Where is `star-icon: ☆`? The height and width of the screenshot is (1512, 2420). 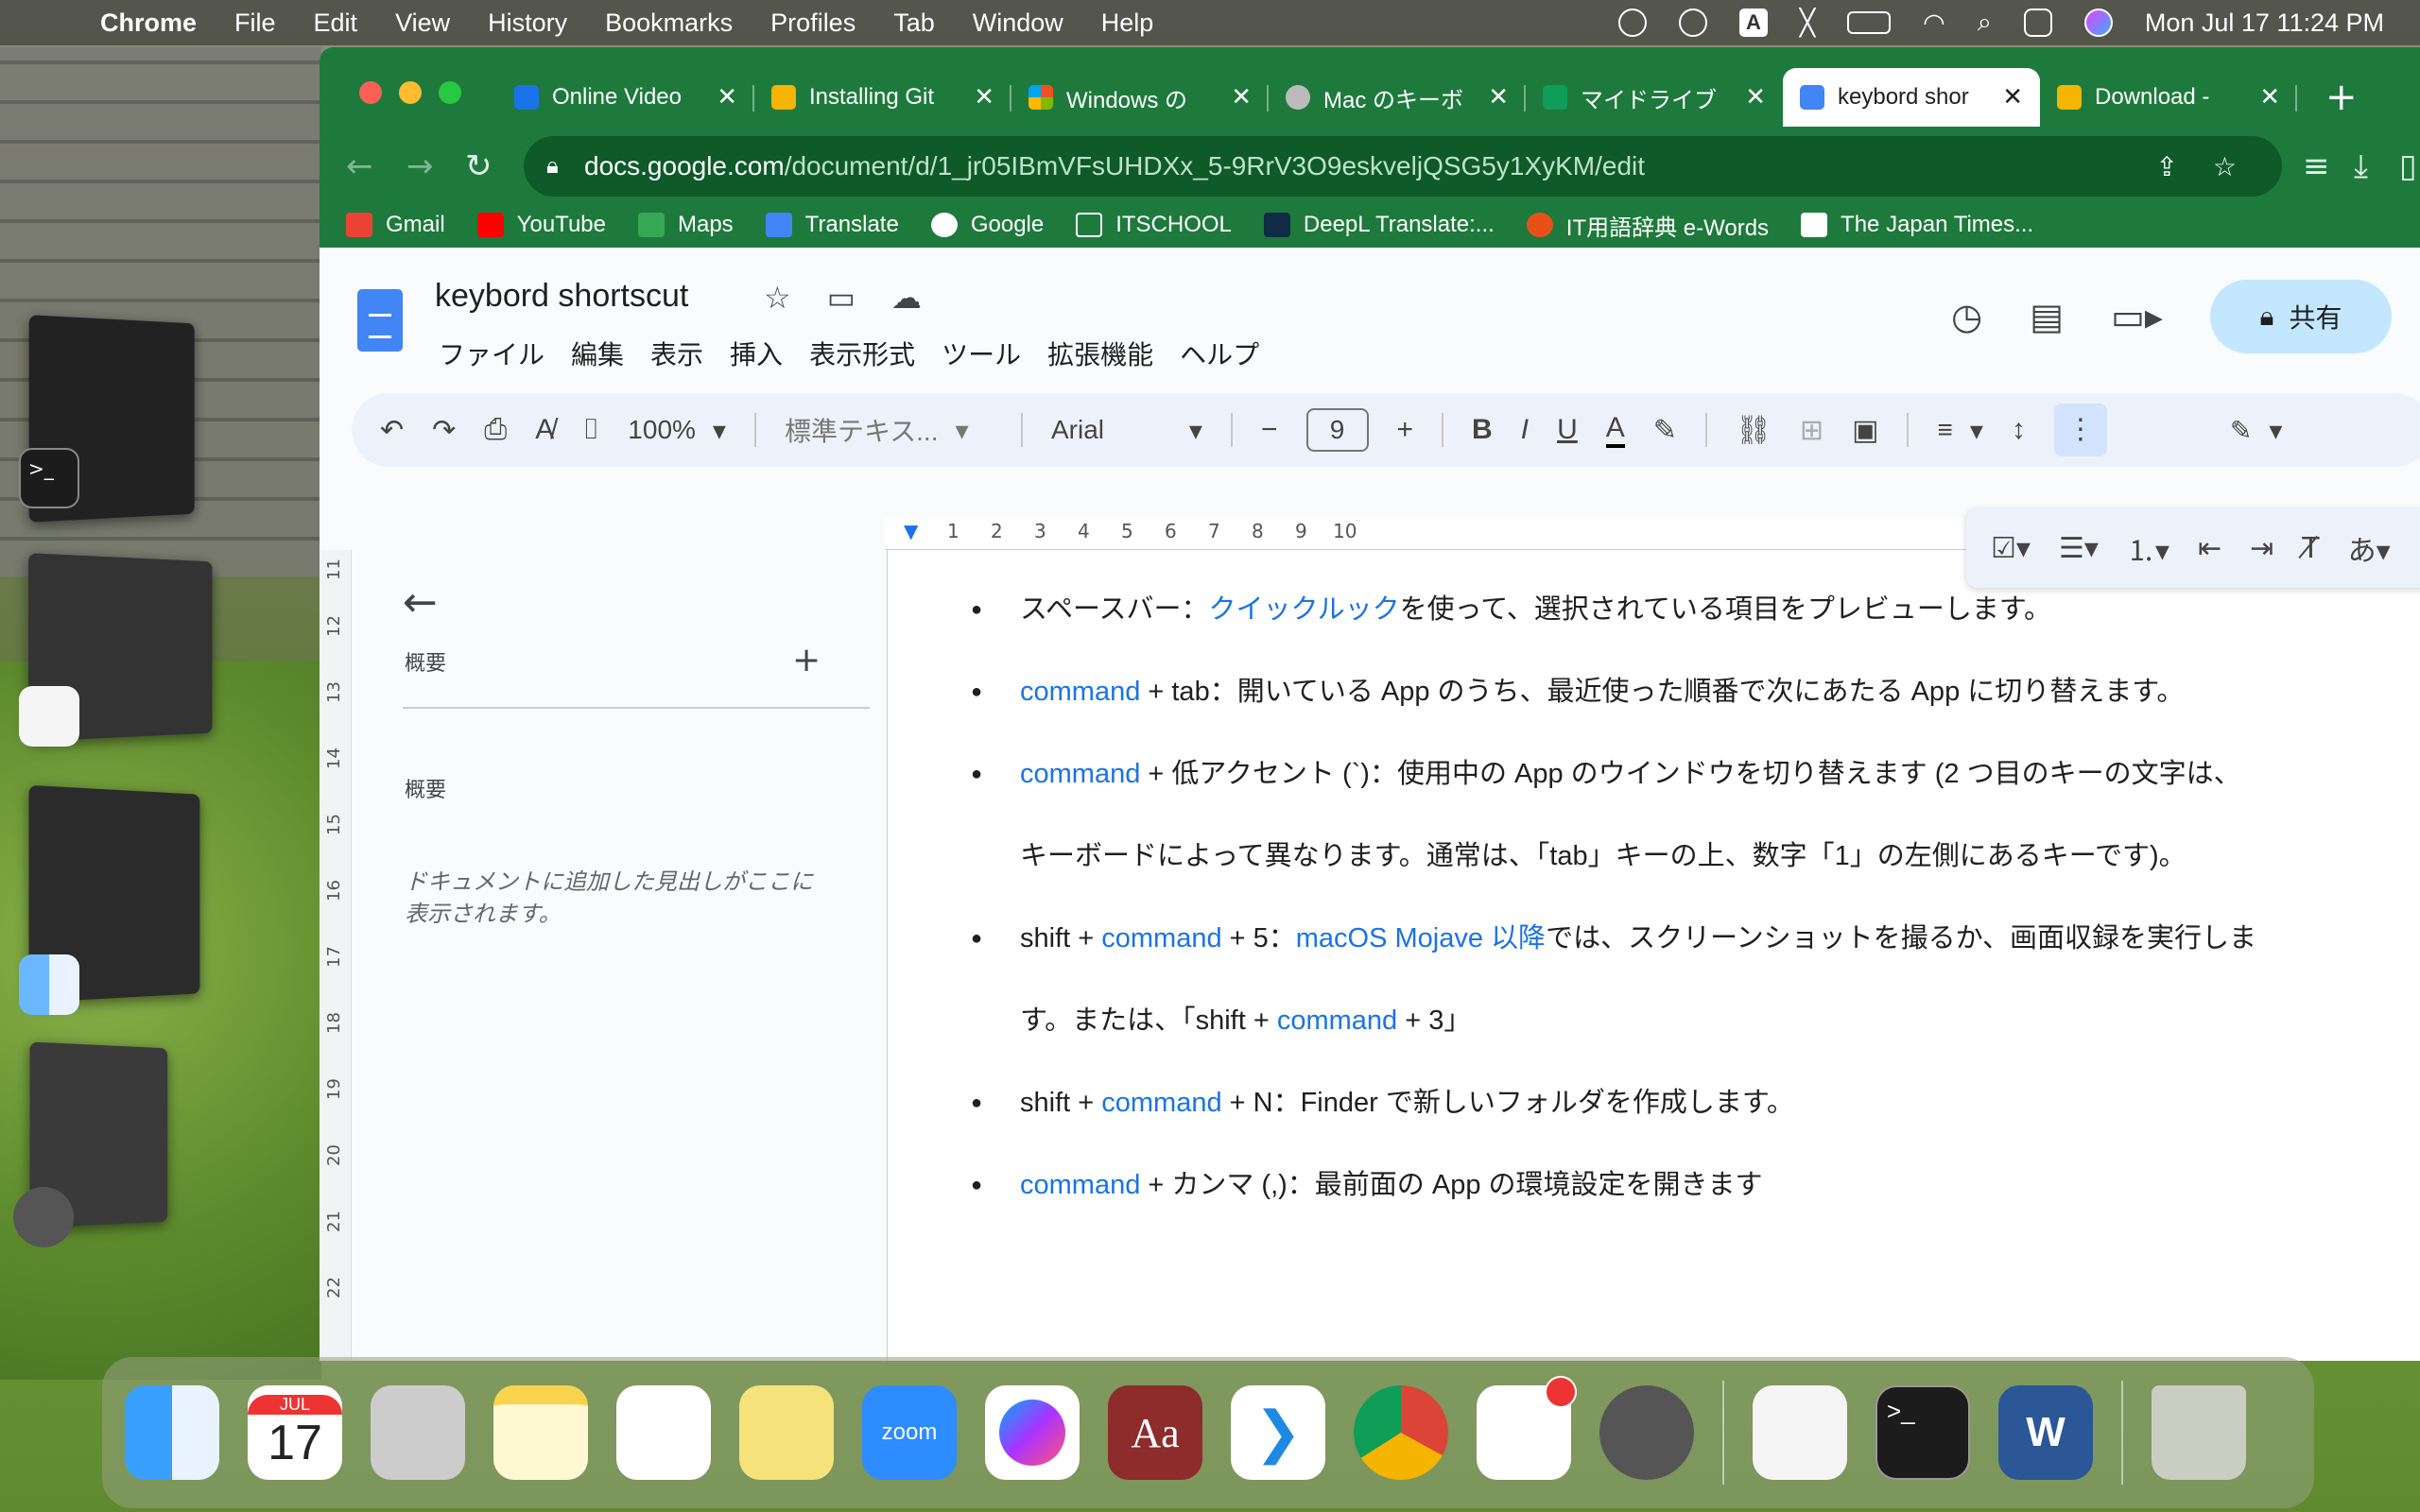 star-icon: ☆ is located at coordinates (777, 298).